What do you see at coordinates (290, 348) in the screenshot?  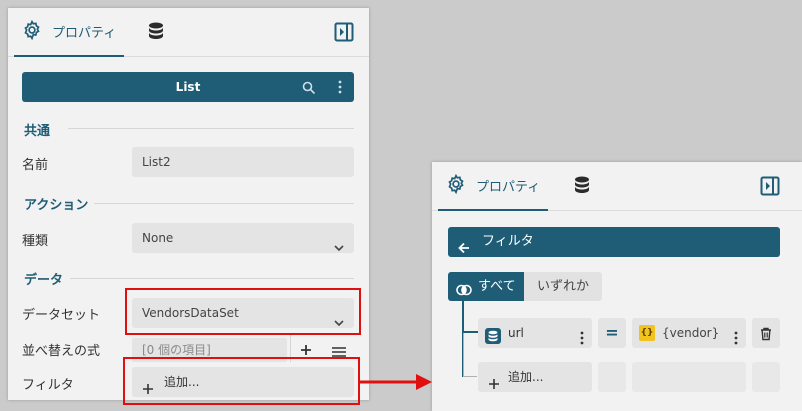 I see `divider` at bounding box center [290, 348].